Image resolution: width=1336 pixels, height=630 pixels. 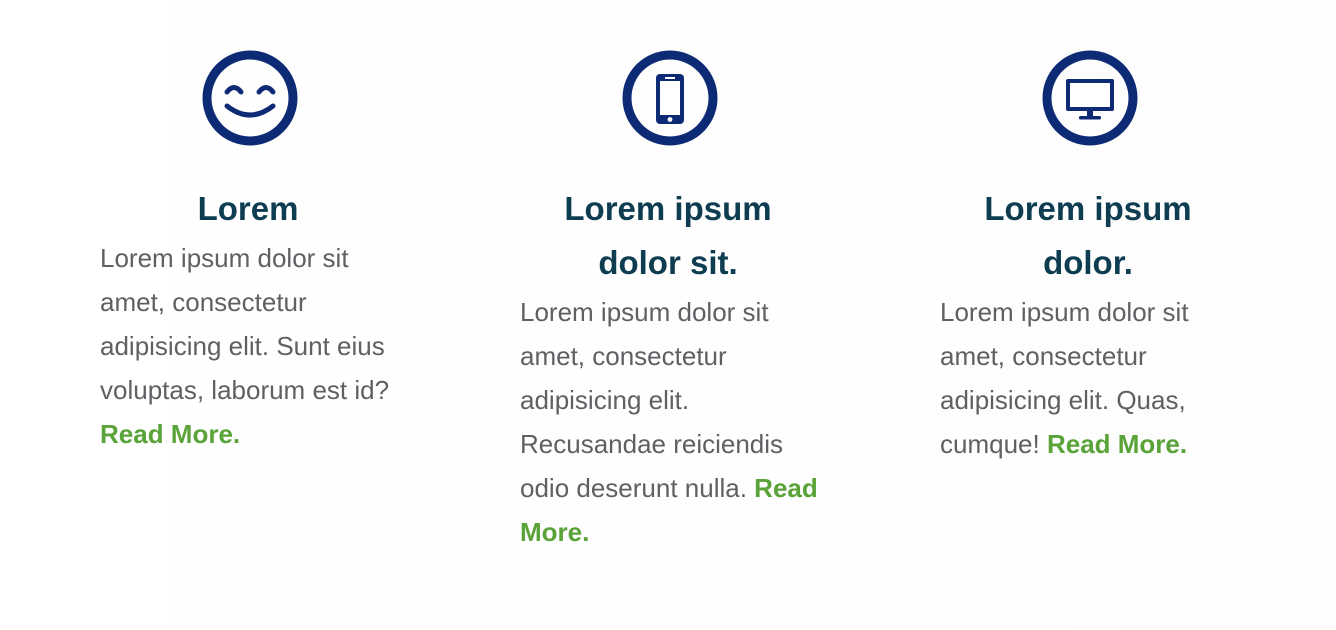 I want to click on smiley-face-icon, so click(x=250, y=98).